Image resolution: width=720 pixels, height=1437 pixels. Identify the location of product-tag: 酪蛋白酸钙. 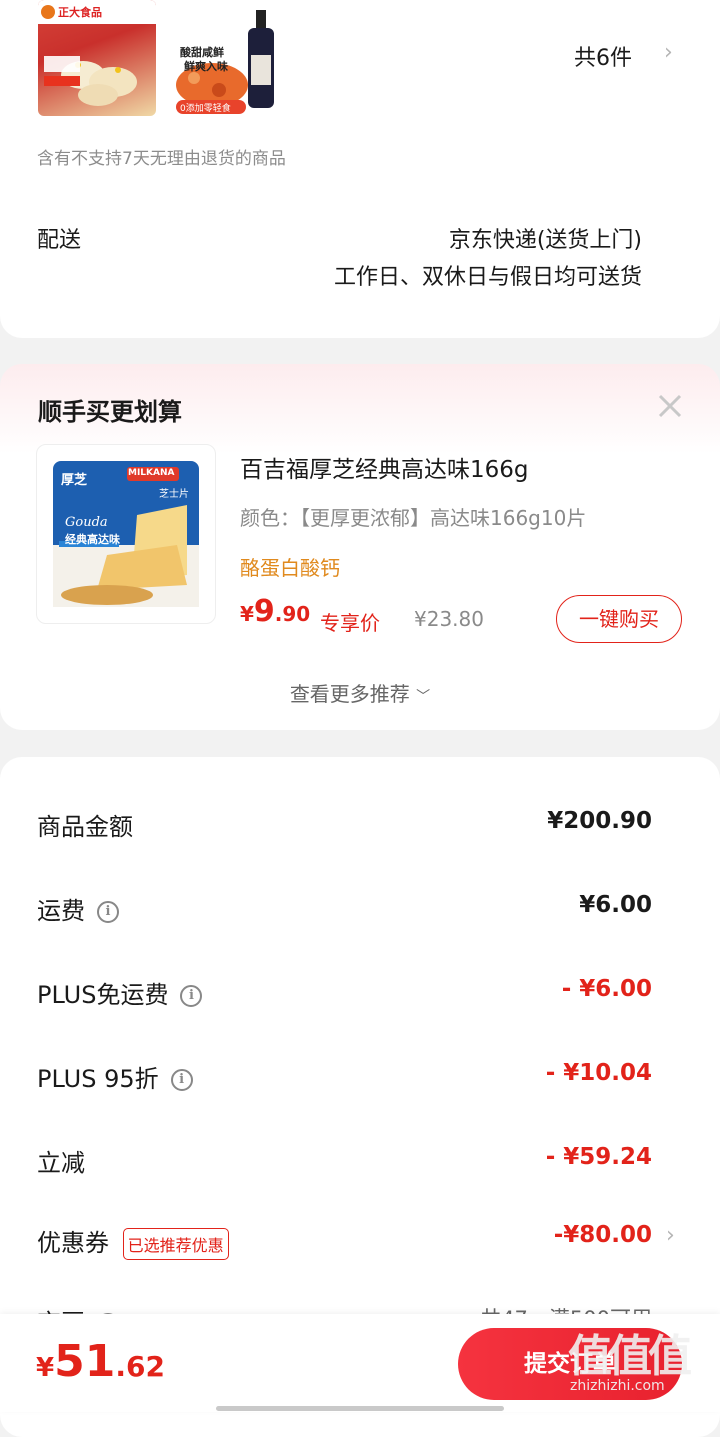
(290, 568).